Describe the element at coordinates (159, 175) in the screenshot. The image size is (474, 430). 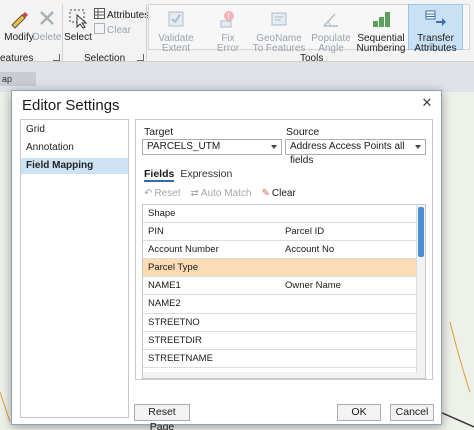
I see `tab-fields: Fields` at that location.